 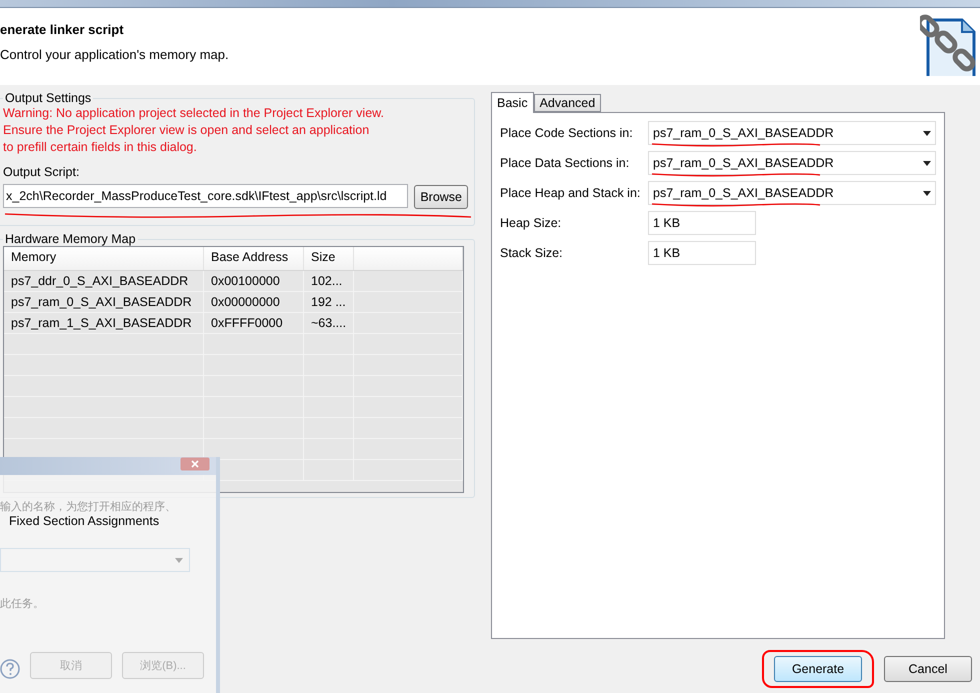 I want to click on wizard-title: enerate linker script, so click(x=62, y=29).